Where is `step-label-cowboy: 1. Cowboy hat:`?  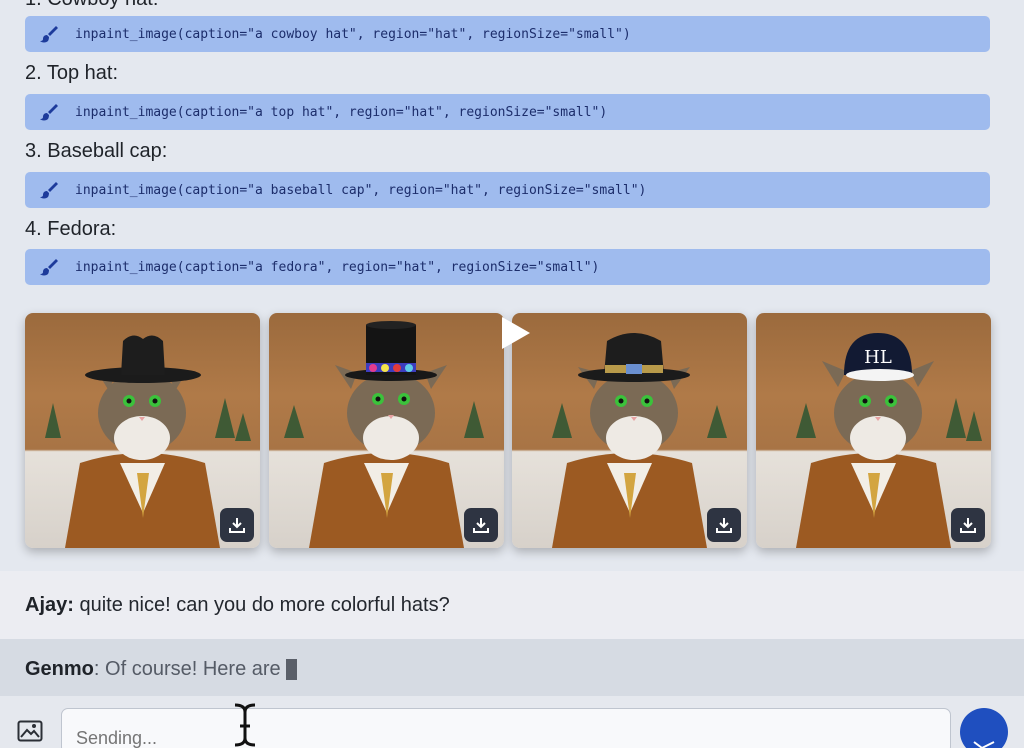 step-label-cowboy: 1. Cowboy hat: is located at coordinates (91, 5).